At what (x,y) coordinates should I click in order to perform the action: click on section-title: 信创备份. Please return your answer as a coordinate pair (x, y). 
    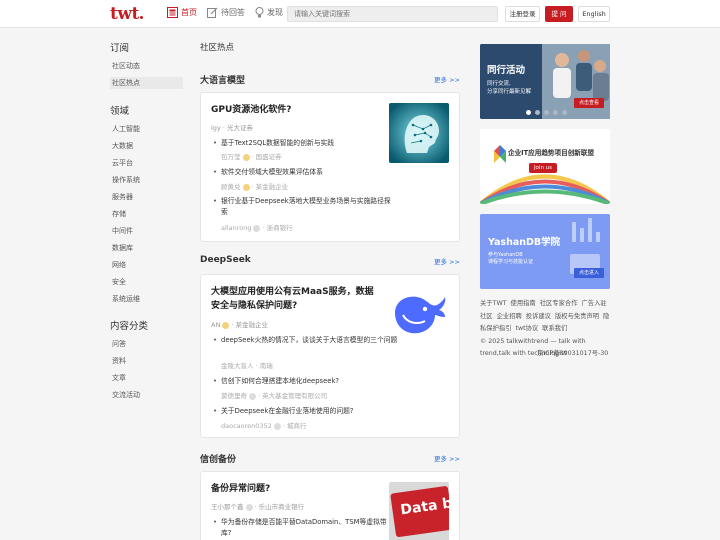
    Looking at the image, I should click on (218, 460).